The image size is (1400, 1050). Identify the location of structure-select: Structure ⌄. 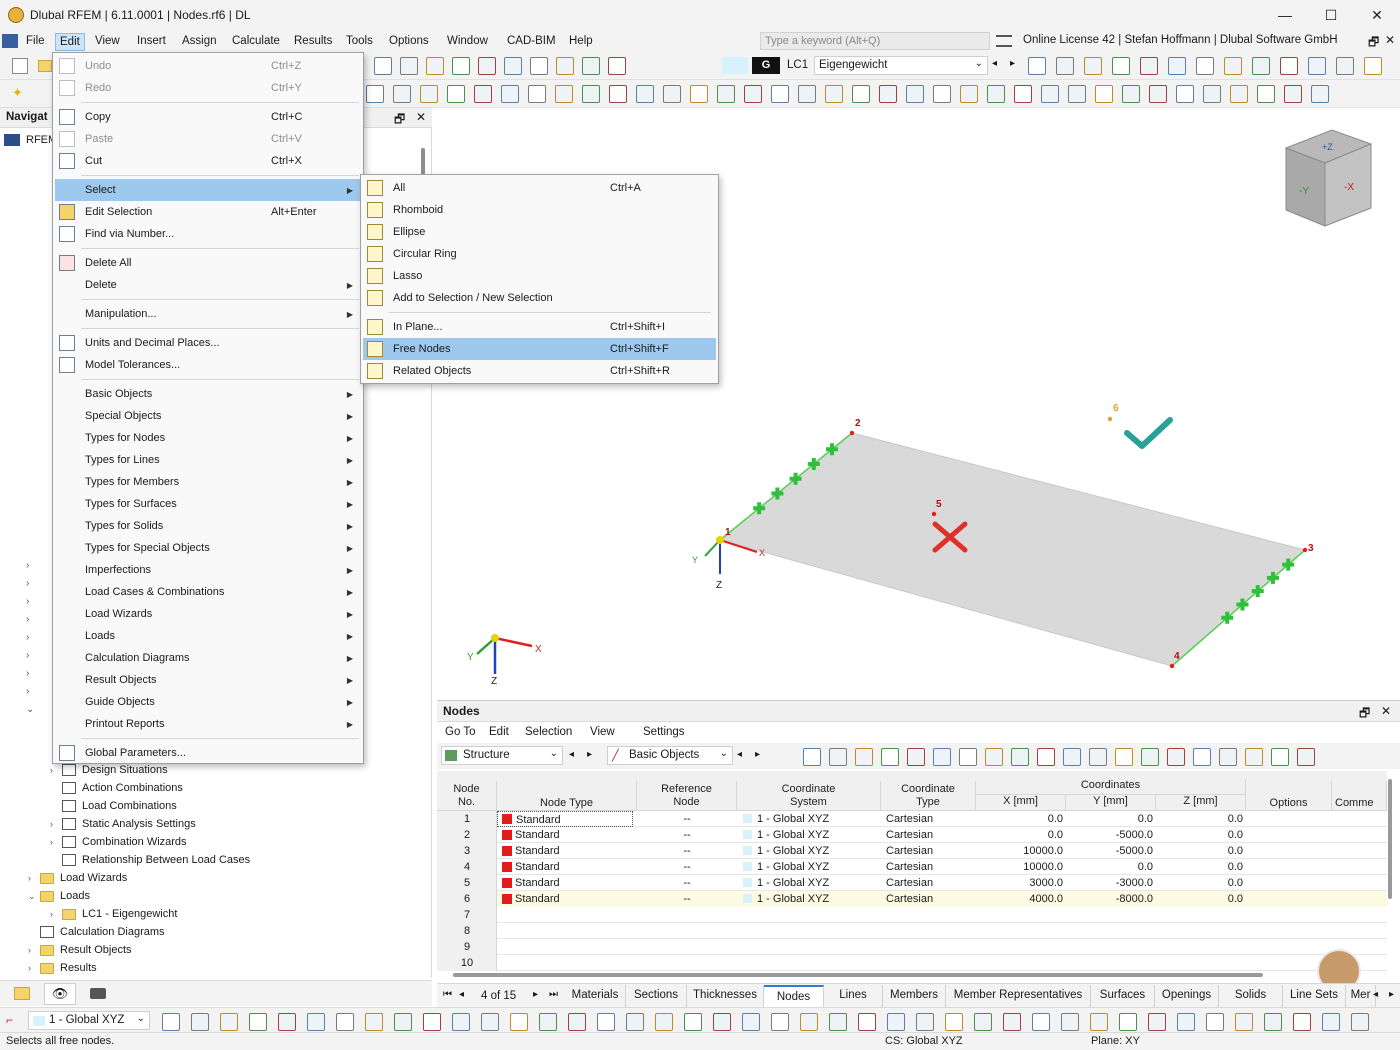
(502, 755).